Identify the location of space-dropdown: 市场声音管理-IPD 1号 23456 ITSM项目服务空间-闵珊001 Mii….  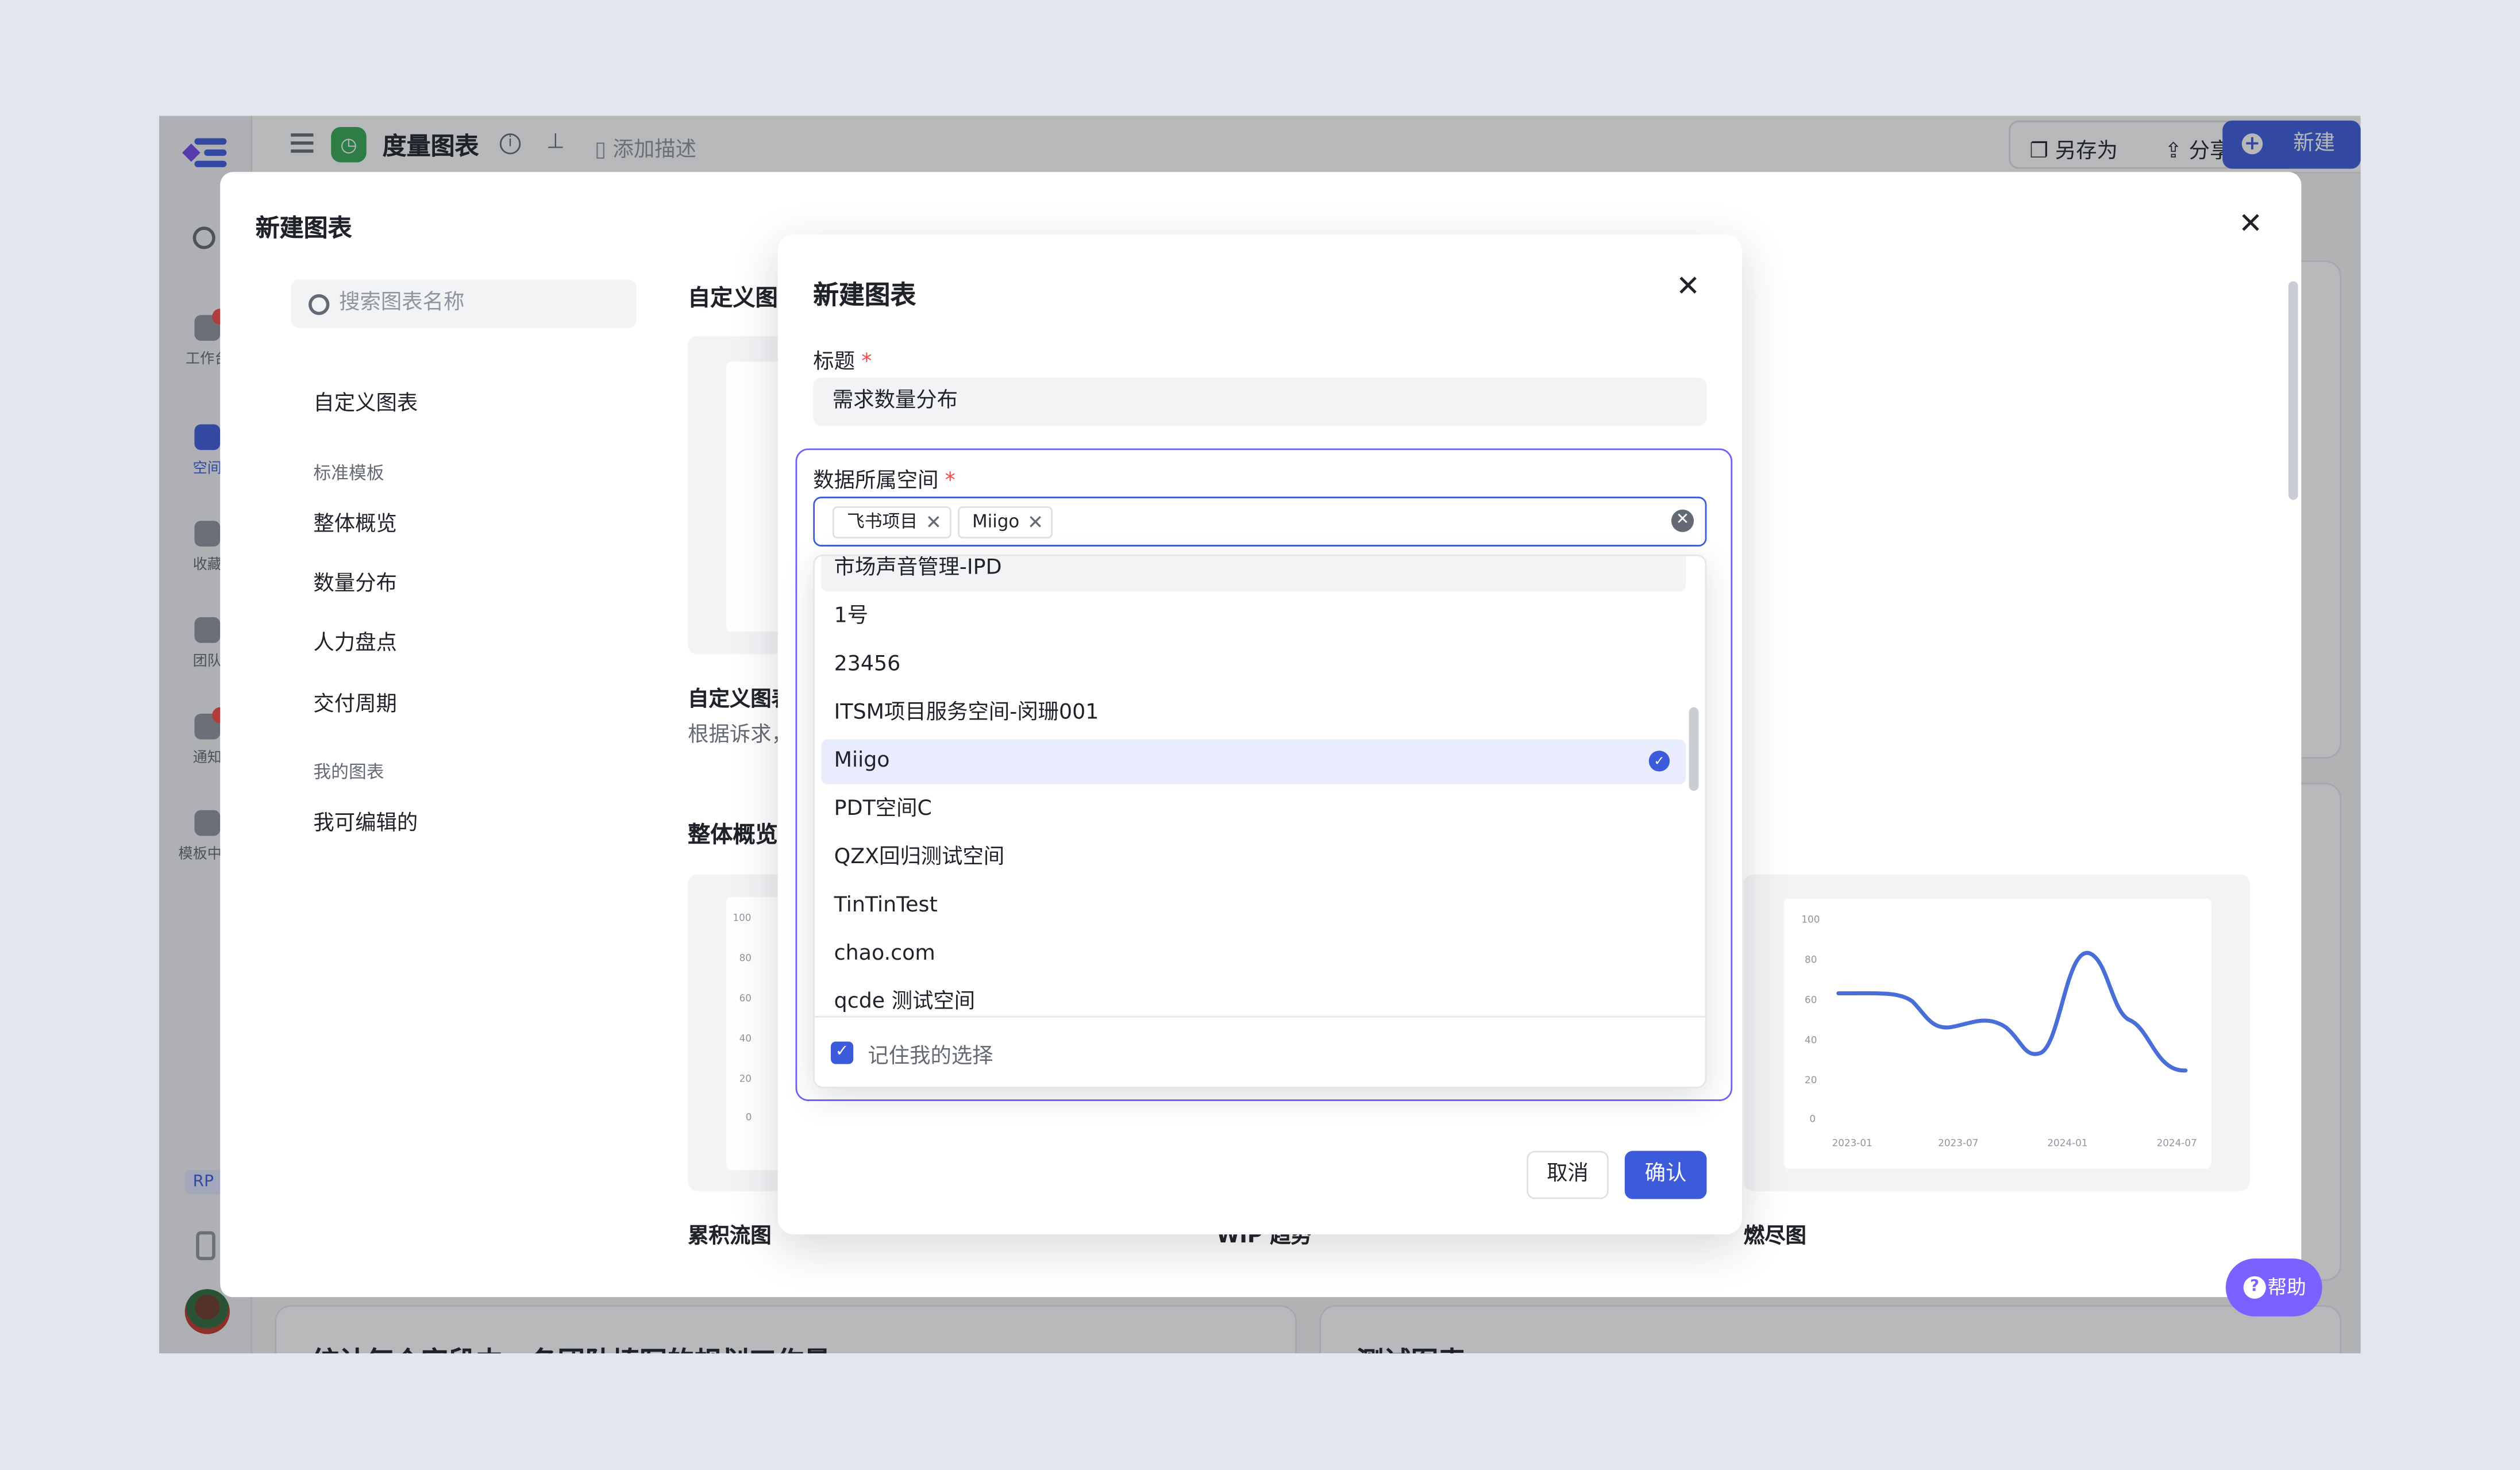
(1260, 821).